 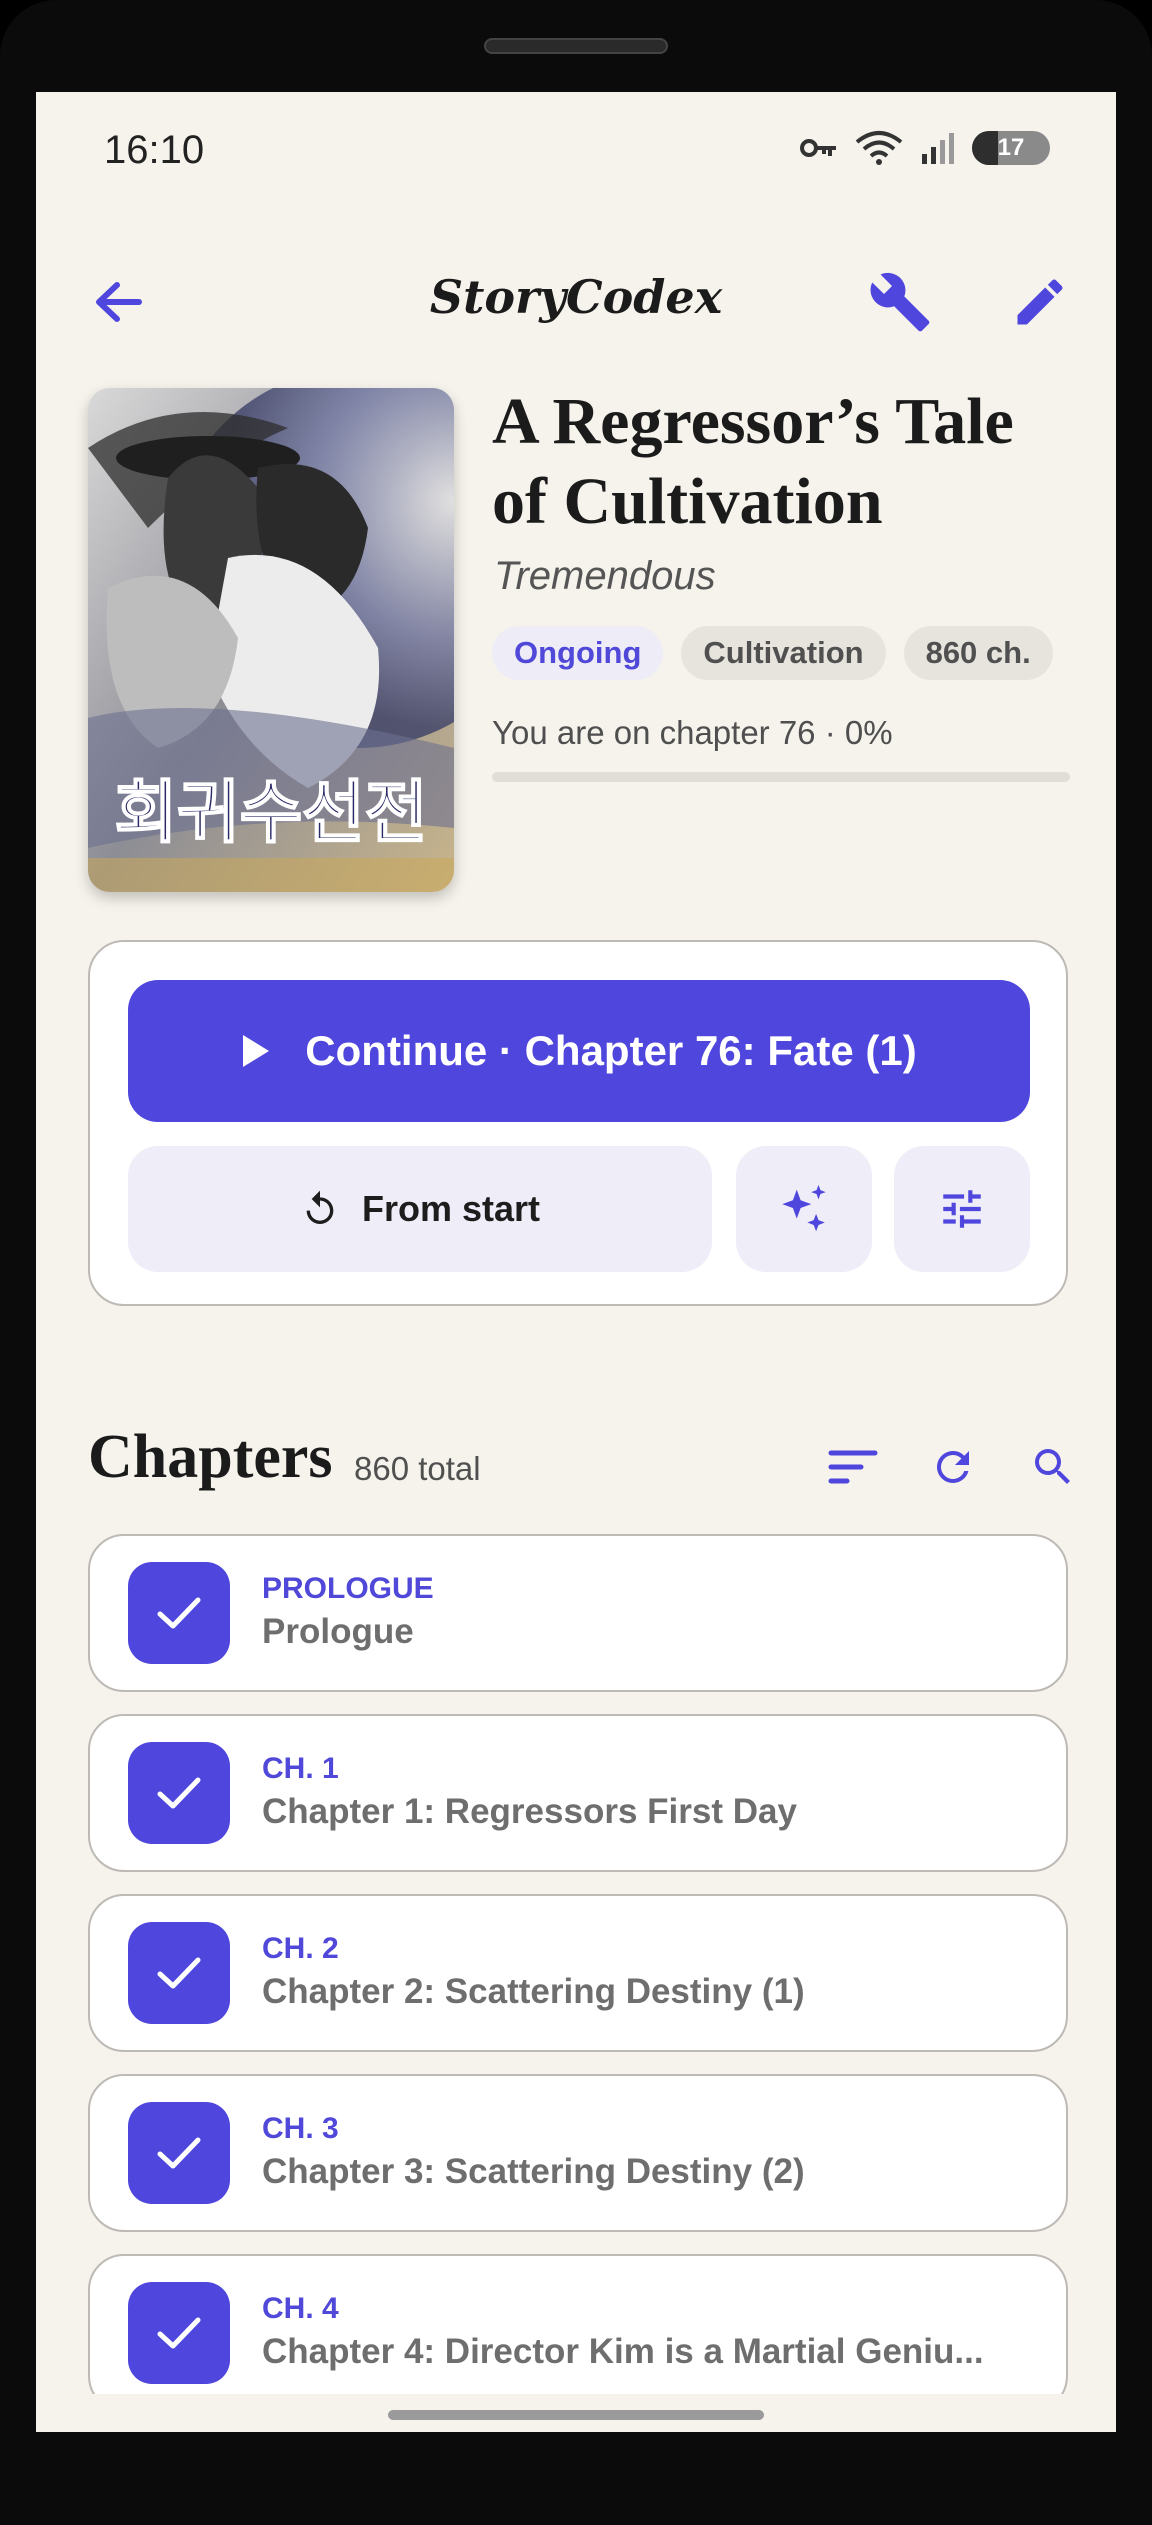 I want to click on book-author: Tremendous, so click(x=605, y=576).